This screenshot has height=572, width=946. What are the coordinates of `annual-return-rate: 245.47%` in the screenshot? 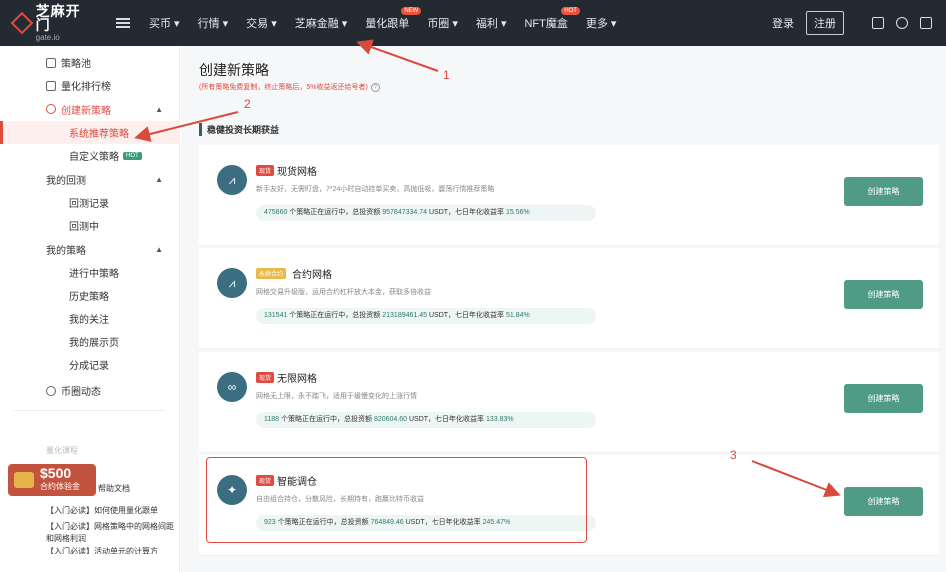 It's located at (496, 522).